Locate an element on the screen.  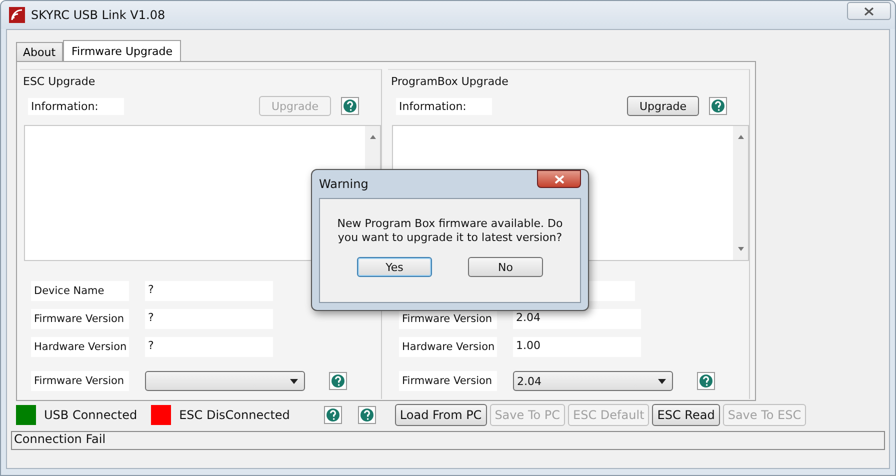
status-bar: Connection Fail is located at coordinates (448, 440).